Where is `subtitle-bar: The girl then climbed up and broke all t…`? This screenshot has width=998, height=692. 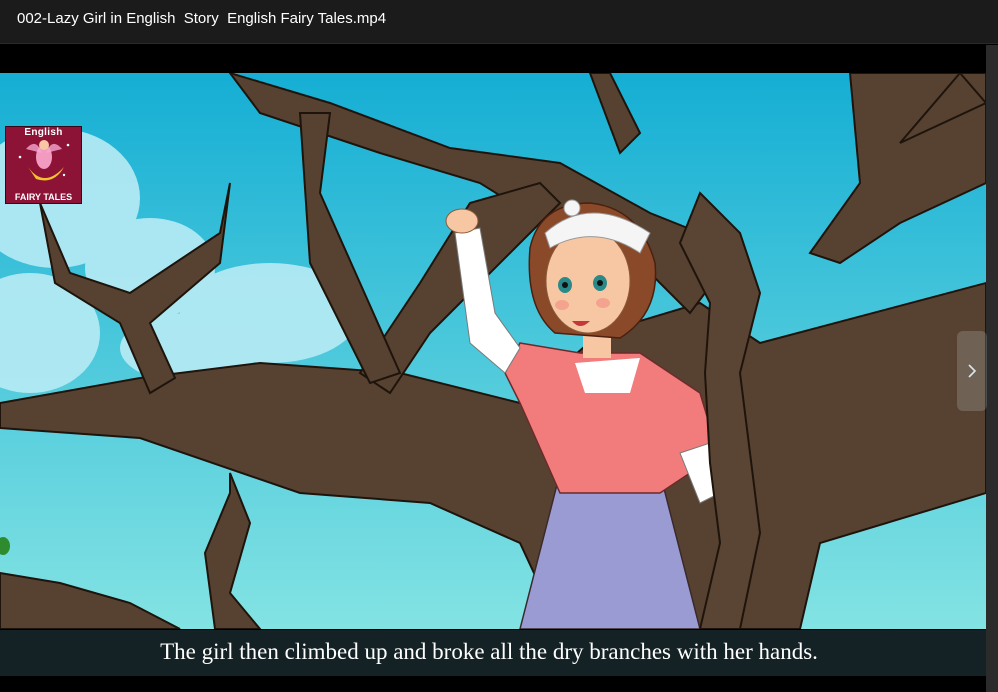 subtitle-bar: The girl then climbed up and broke all t… is located at coordinates (493, 653).